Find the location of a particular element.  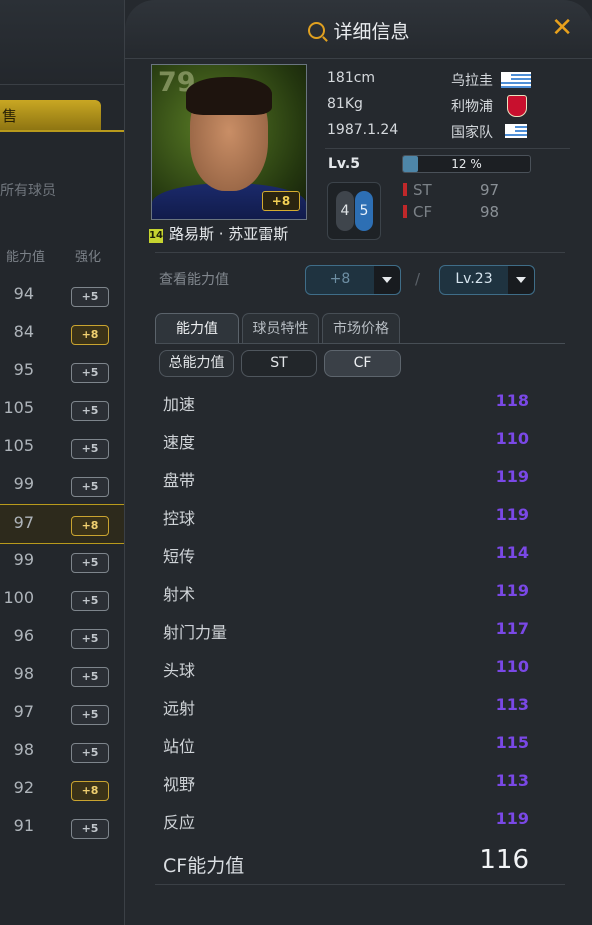

column-header-ability: 能力值 is located at coordinates (25, 255).